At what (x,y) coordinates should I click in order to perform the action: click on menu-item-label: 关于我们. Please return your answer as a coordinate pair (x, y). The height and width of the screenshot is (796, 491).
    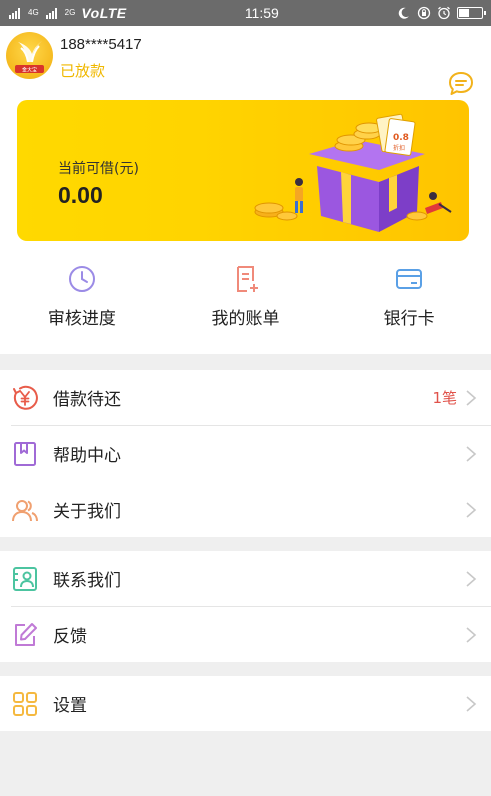
    Looking at the image, I should click on (87, 512).